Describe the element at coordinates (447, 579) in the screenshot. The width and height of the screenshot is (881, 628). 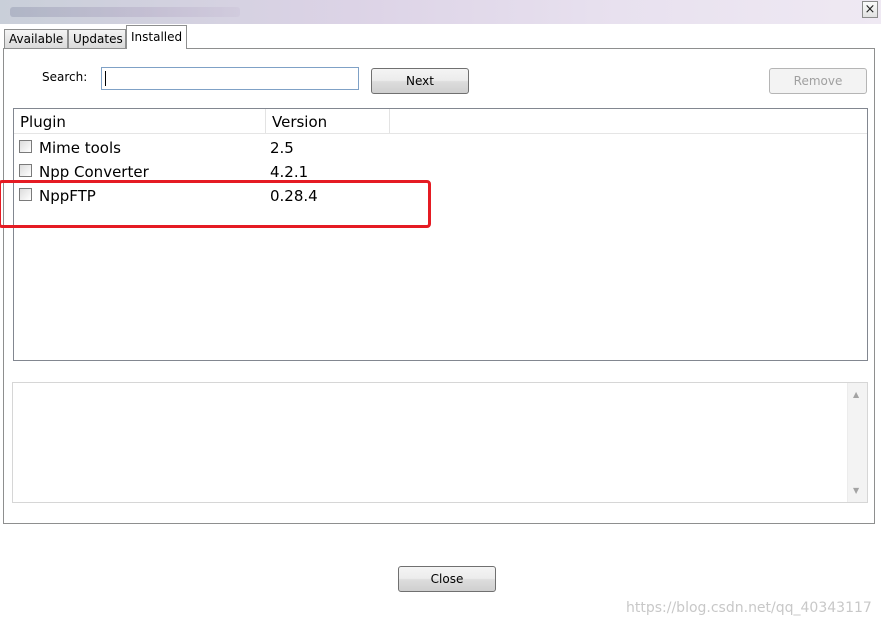
I see `close-button: Close` at that location.